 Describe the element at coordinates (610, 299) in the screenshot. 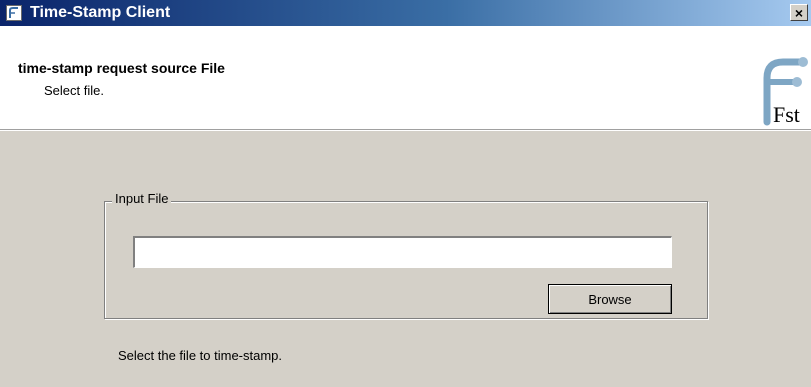

I see `browse-button: Browse` at that location.